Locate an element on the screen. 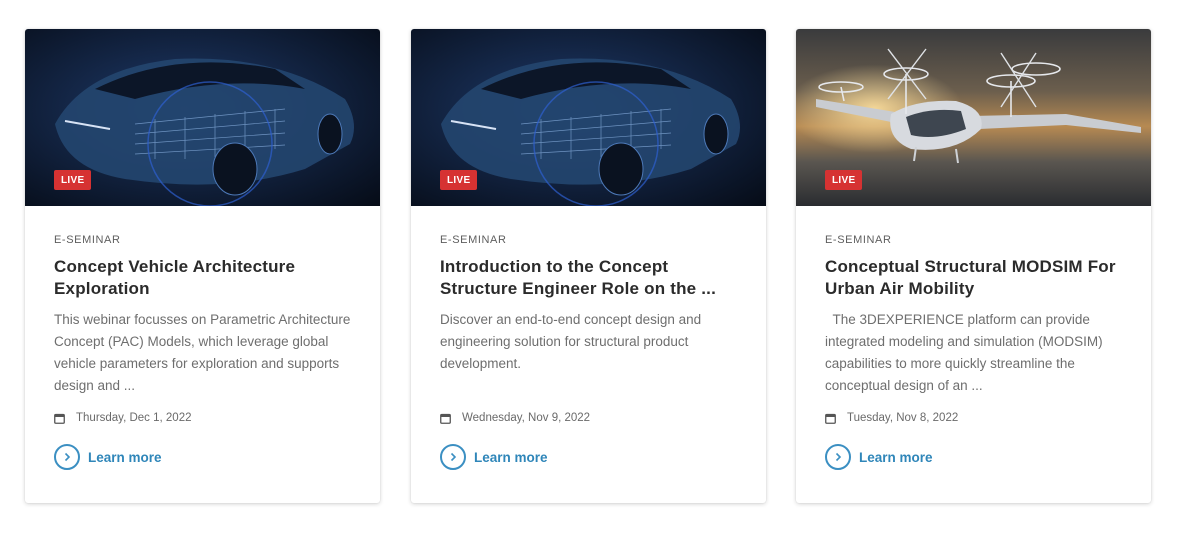 This screenshot has height=538, width=1200. card-date-text: Wednesday, Nov 9, 2022 is located at coordinates (526, 418).